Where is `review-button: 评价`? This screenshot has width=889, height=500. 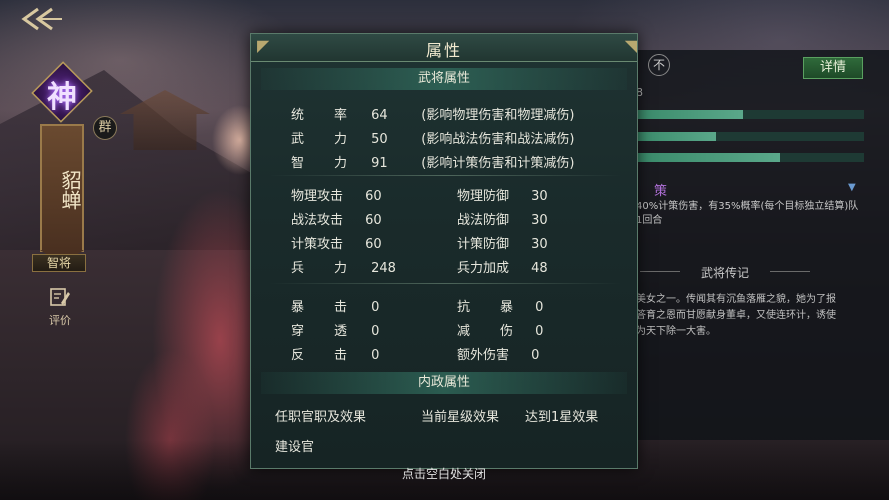 review-button: 评价 is located at coordinates (60, 306).